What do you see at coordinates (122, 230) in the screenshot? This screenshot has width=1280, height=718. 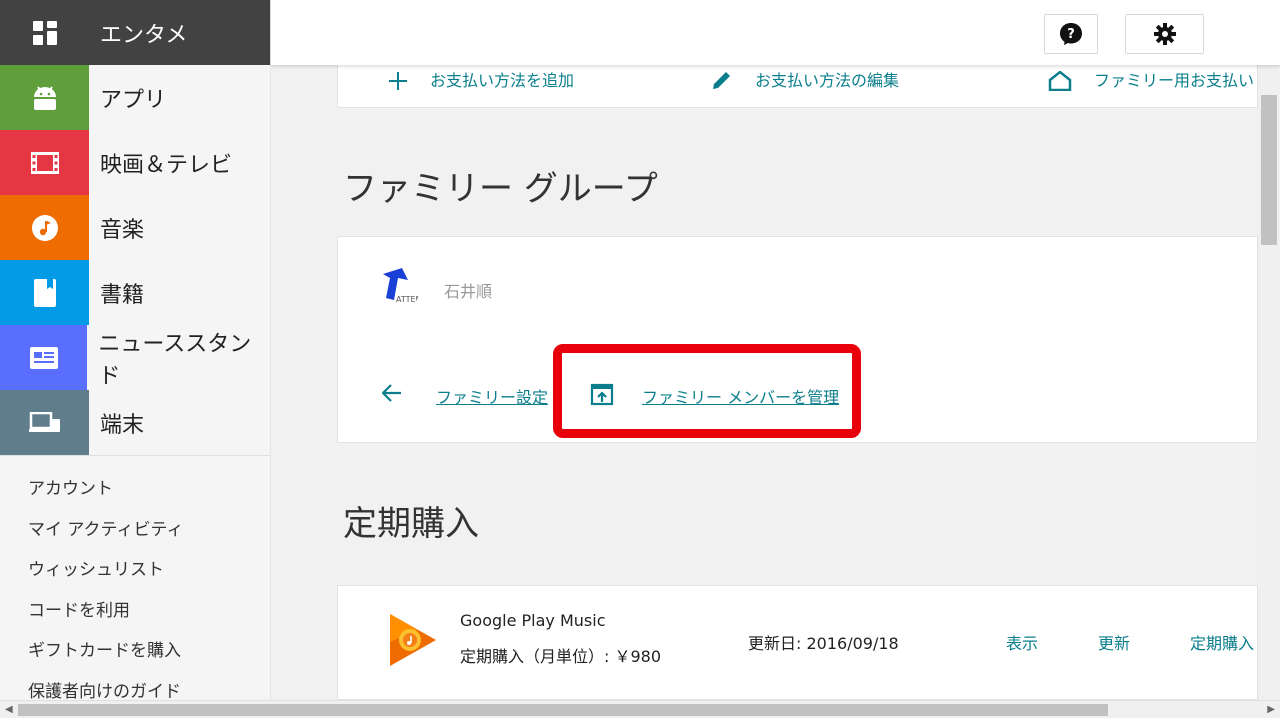 I see `sidebar-item-label: 音楽` at bounding box center [122, 230].